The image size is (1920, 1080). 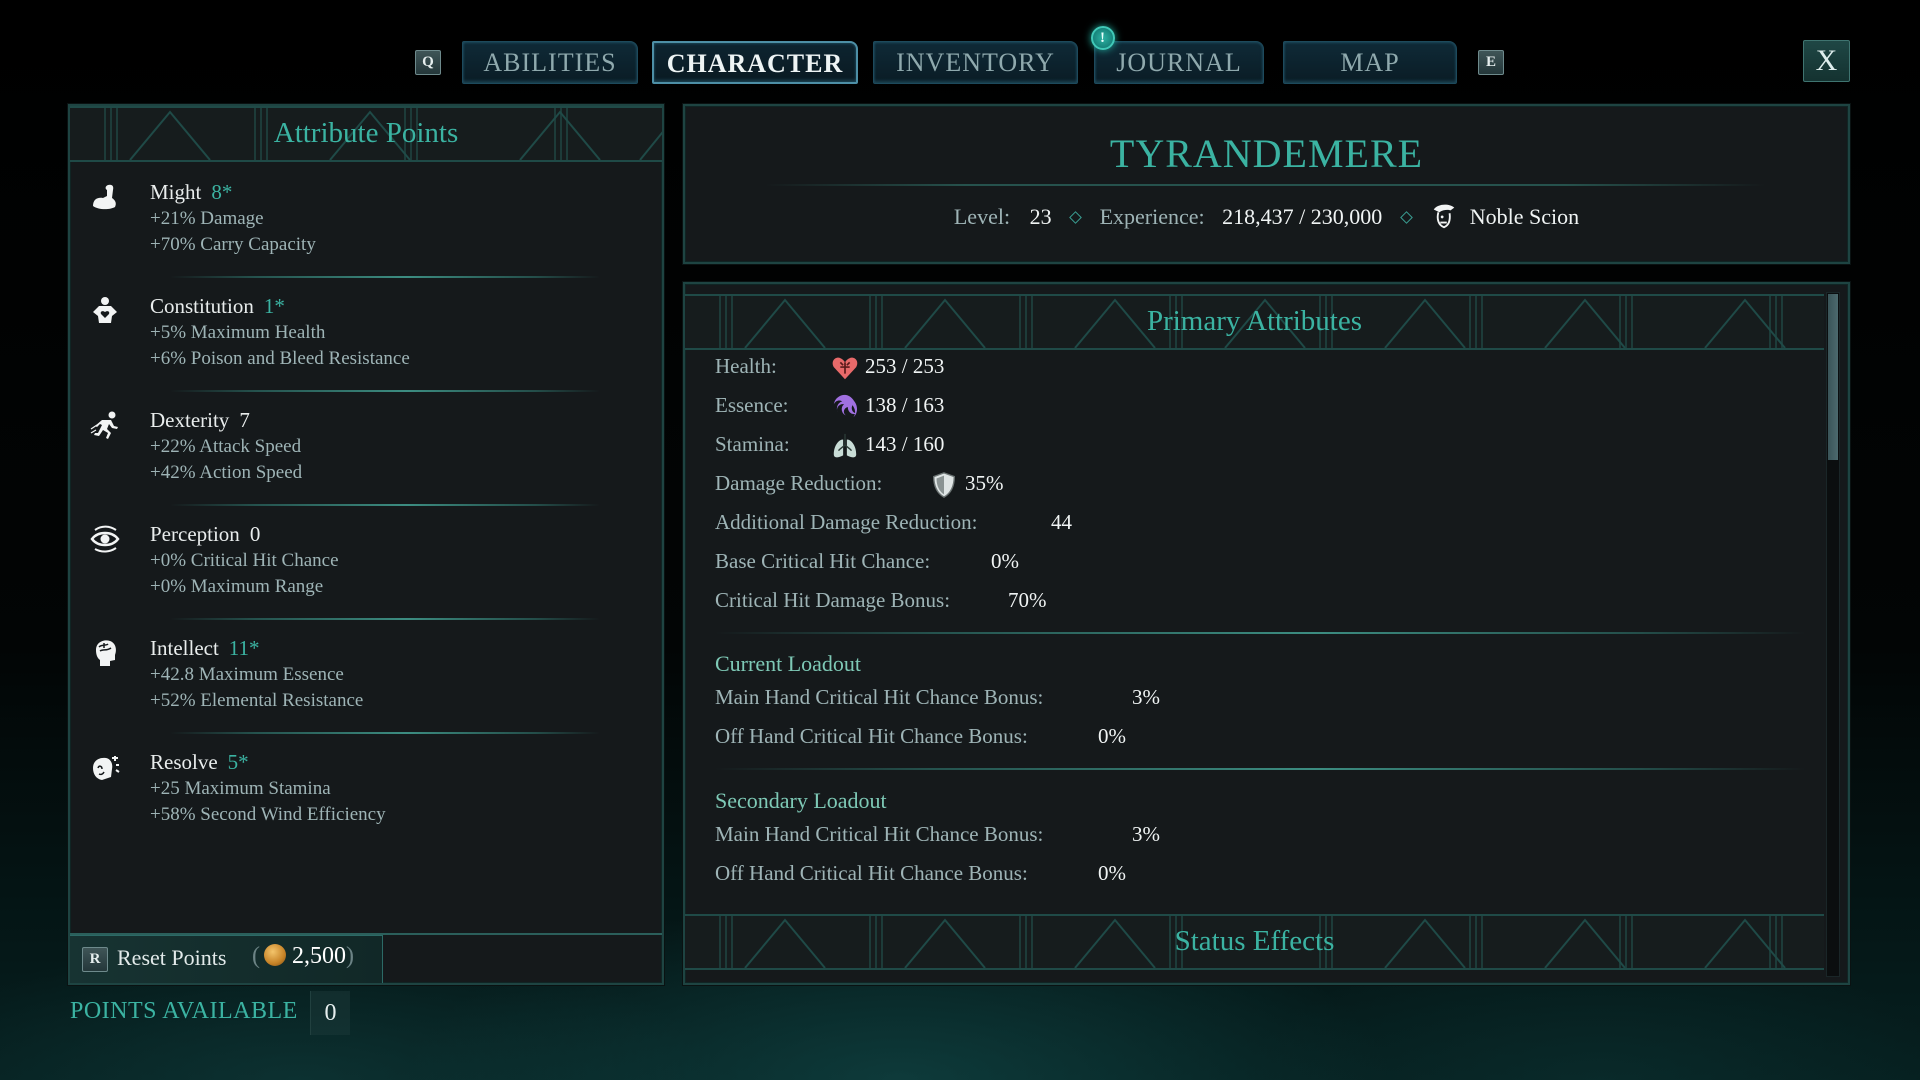 What do you see at coordinates (829, 367) in the screenshot?
I see `stat-health: Health: 253 / 253` at bounding box center [829, 367].